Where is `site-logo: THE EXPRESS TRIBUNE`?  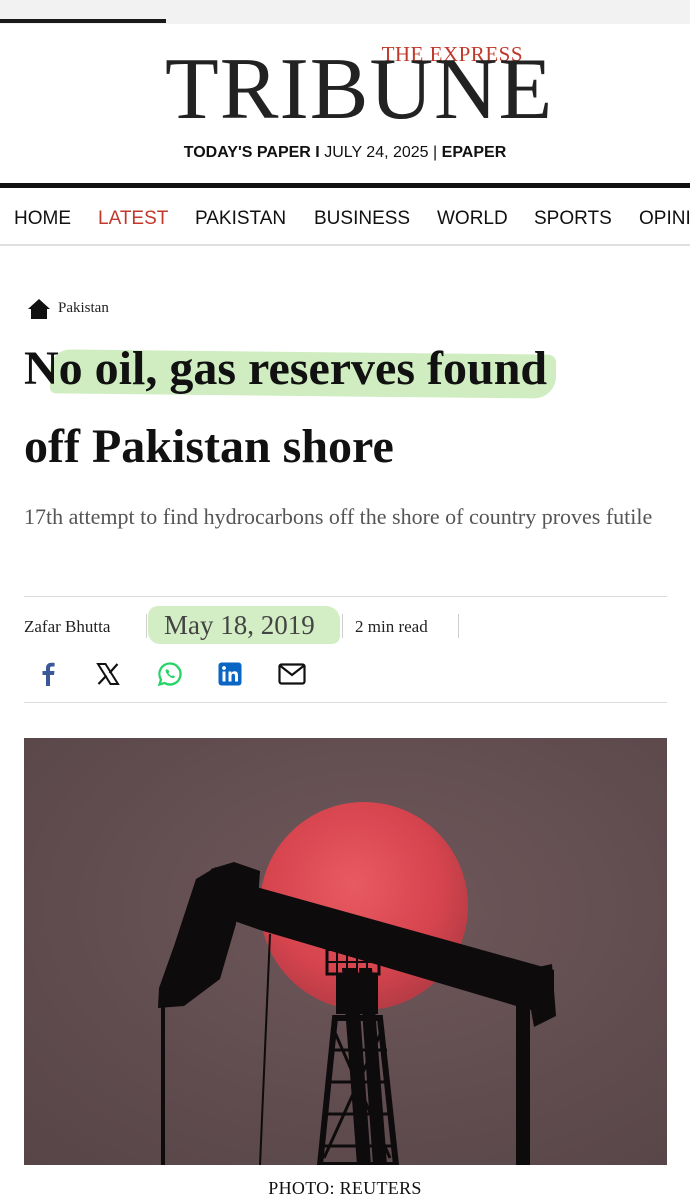 site-logo: THE EXPRESS TRIBUNE is located at coordinates (358, 92).